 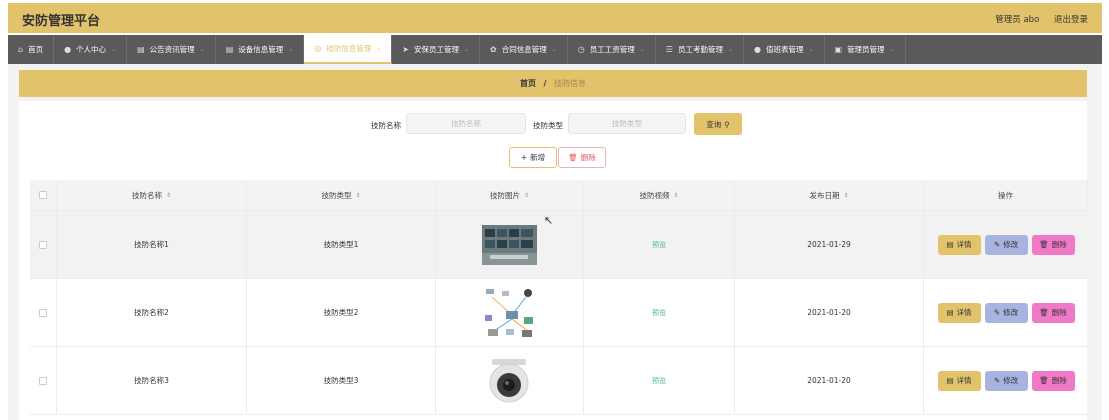 I want to click on contract-icon: ✿, so click(x=493, y=49).